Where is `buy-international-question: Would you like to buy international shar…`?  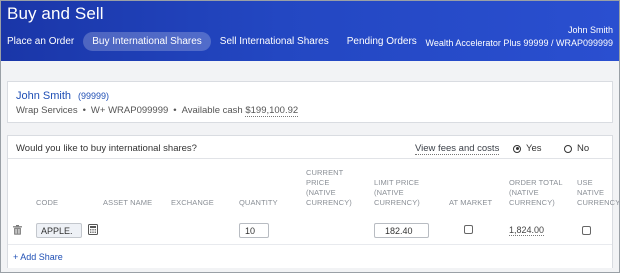
buy-international-question: Would you like to buy international shar… is located at coordinates (106, 148).